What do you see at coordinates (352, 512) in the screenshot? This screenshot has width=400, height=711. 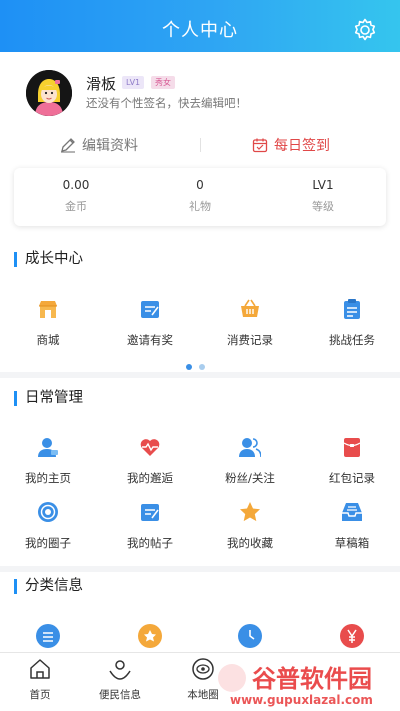 I see `inbox-tray-icon` at bounding box center [352, 512].